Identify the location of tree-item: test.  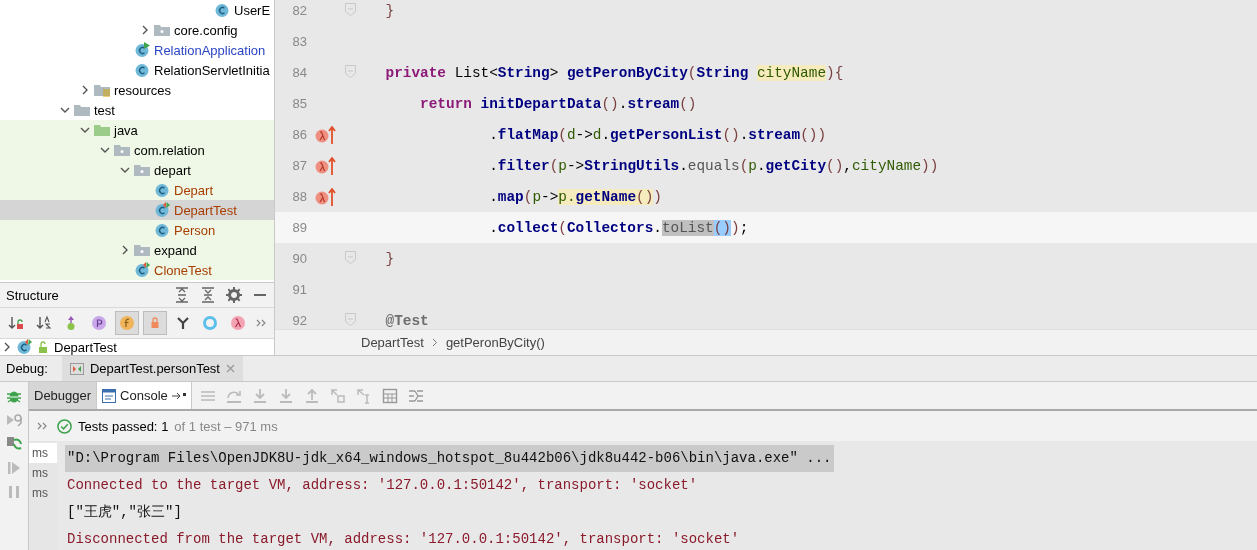
(104, 110).